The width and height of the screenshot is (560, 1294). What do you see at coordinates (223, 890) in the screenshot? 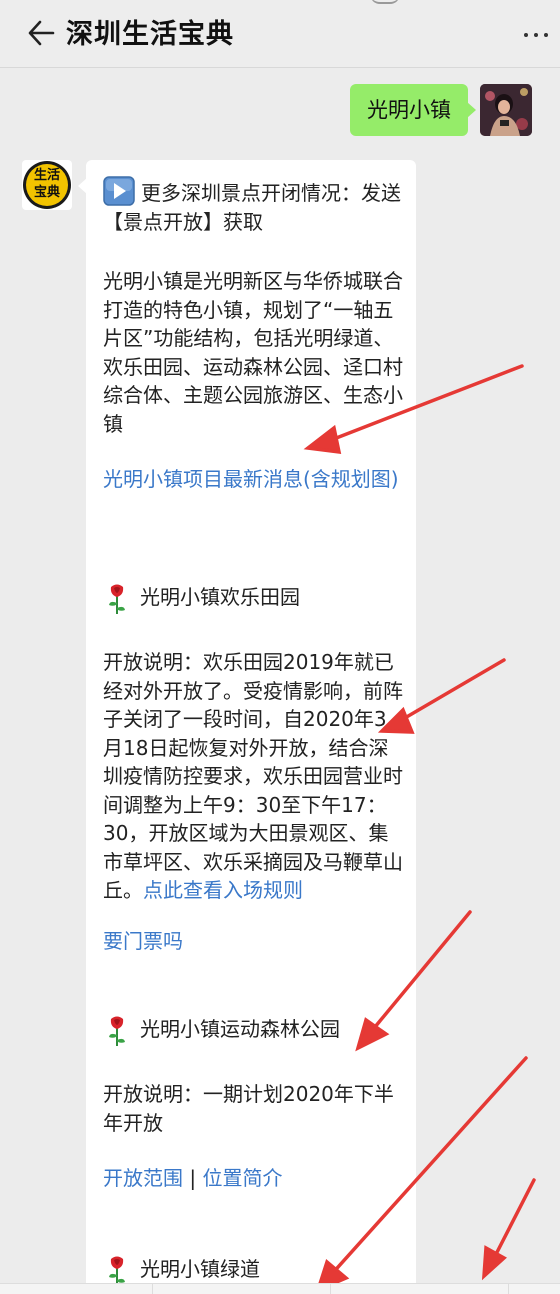
I see `entry-rules-link: 点此查看入场规则` at bounding box center [223, 890].